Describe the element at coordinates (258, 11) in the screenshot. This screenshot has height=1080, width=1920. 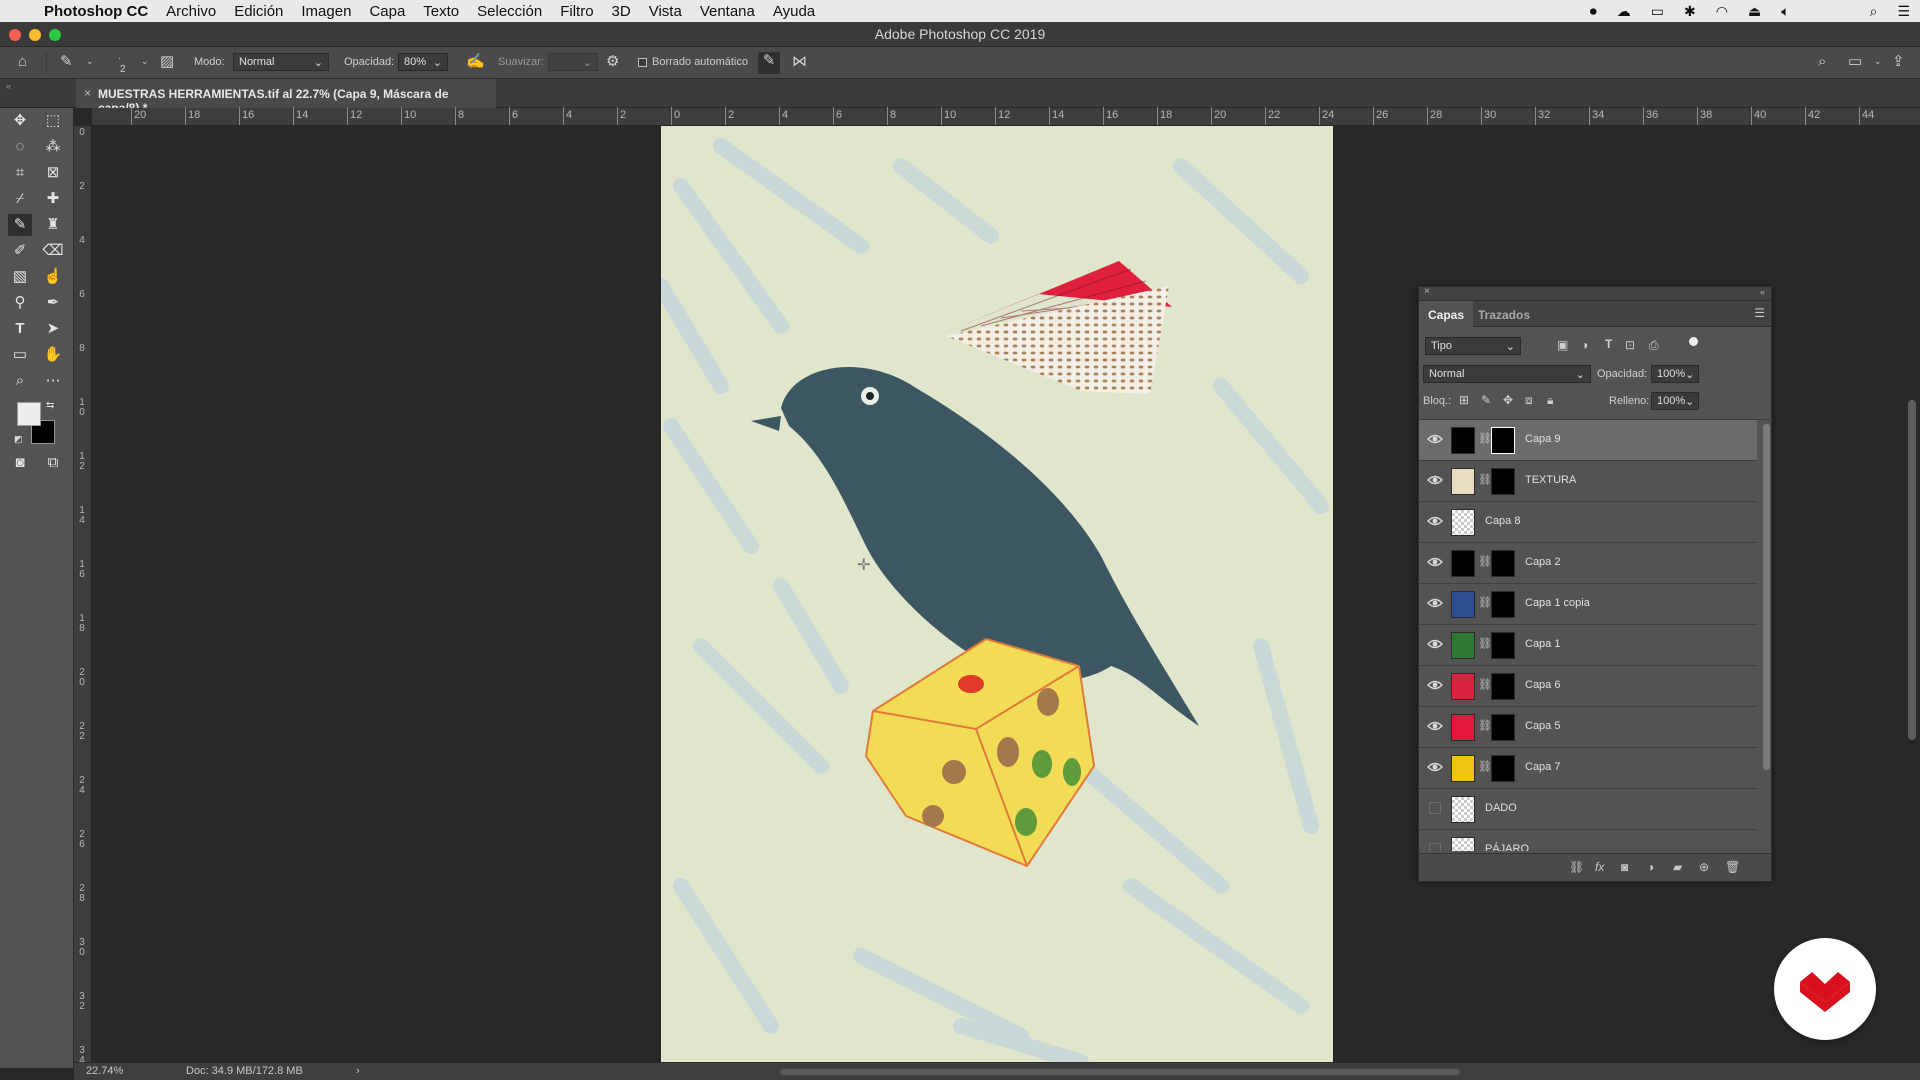
I see `menu-edicion: Edición` at that location.